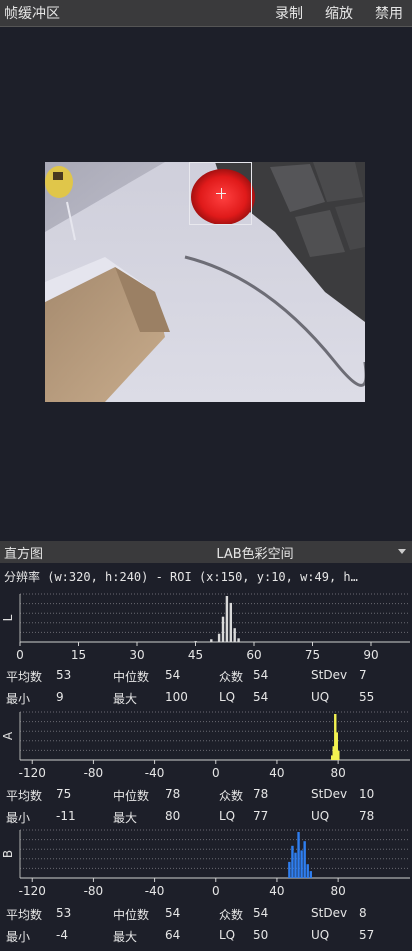 This screenshot has width=412, height=951. Describe the element at coordinates (367, 794) in the screenshot. I see `stat-value-stdev: 10` at that location.